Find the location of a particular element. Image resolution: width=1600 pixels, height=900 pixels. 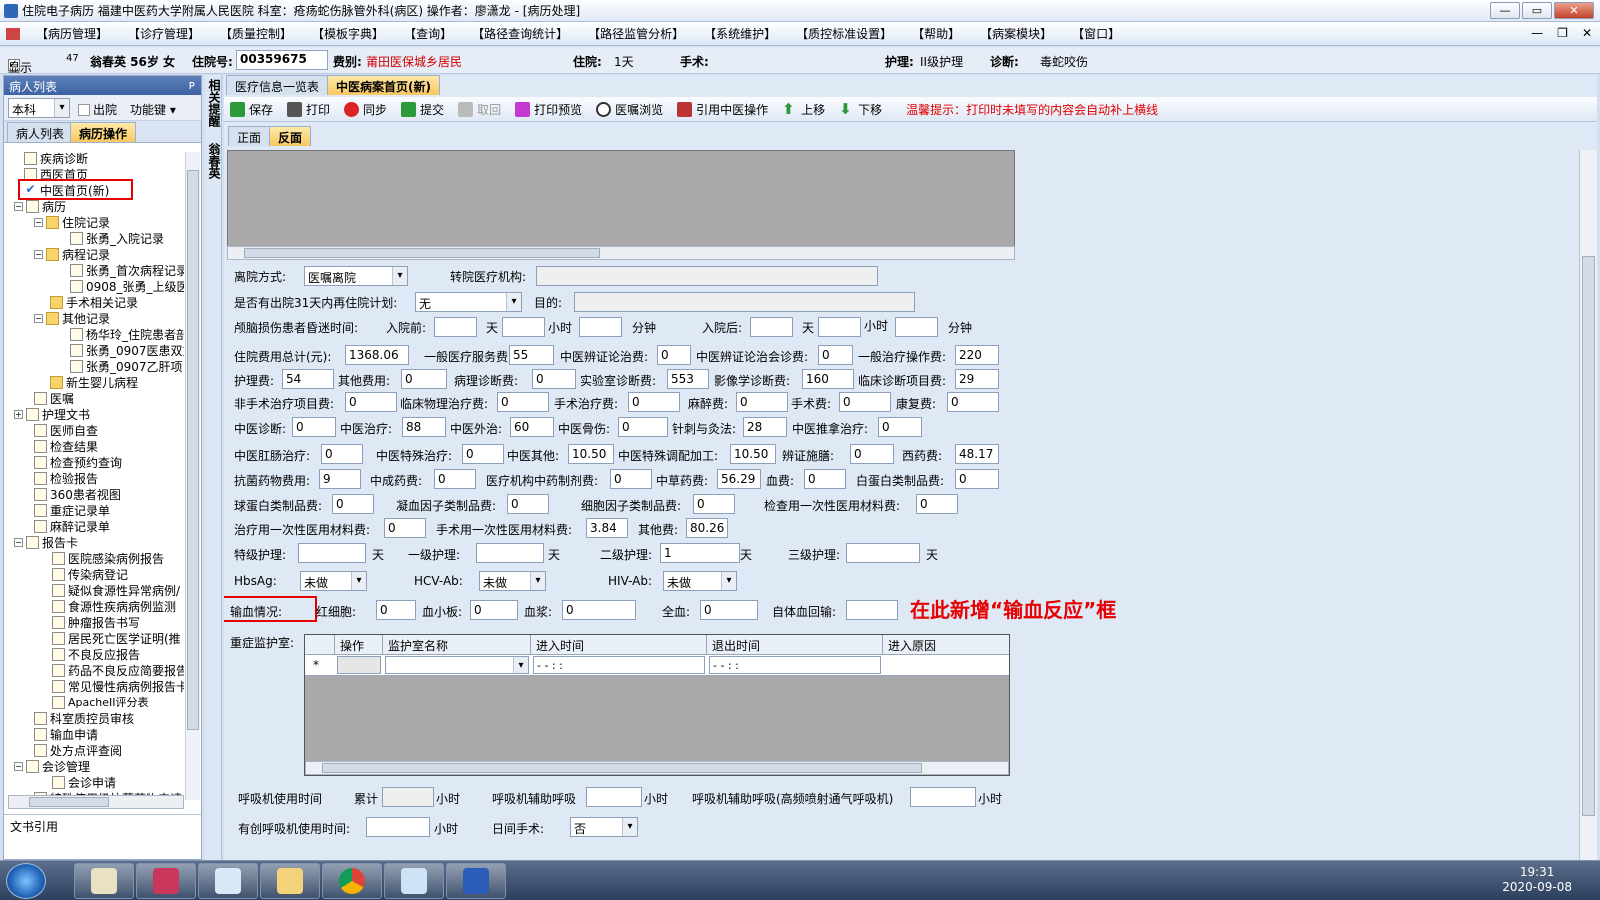

level2-care-input: 1 is located at coordinates (700, 553).